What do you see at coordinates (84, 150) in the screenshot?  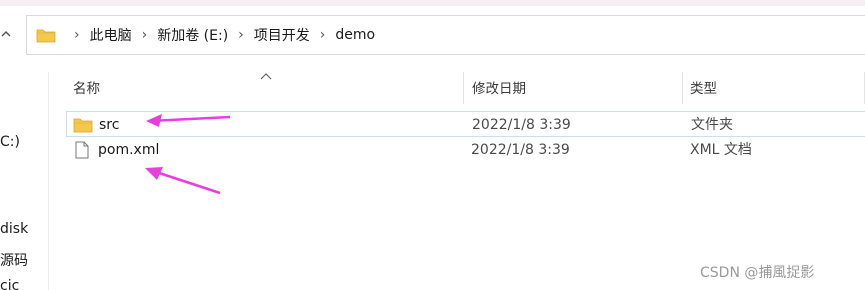 I see `document-icon` at bounding box center [84, 150].